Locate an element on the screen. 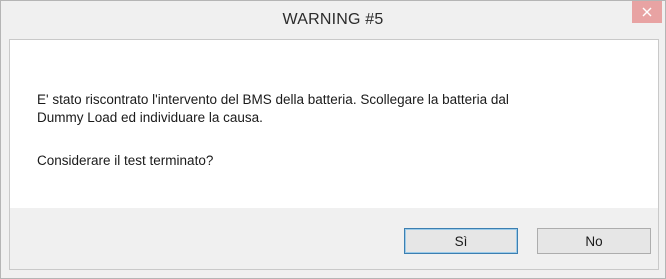 This screenshot has width=666, height=279. dialog-title: WARNING #5 is located at coordinates (333, 19).